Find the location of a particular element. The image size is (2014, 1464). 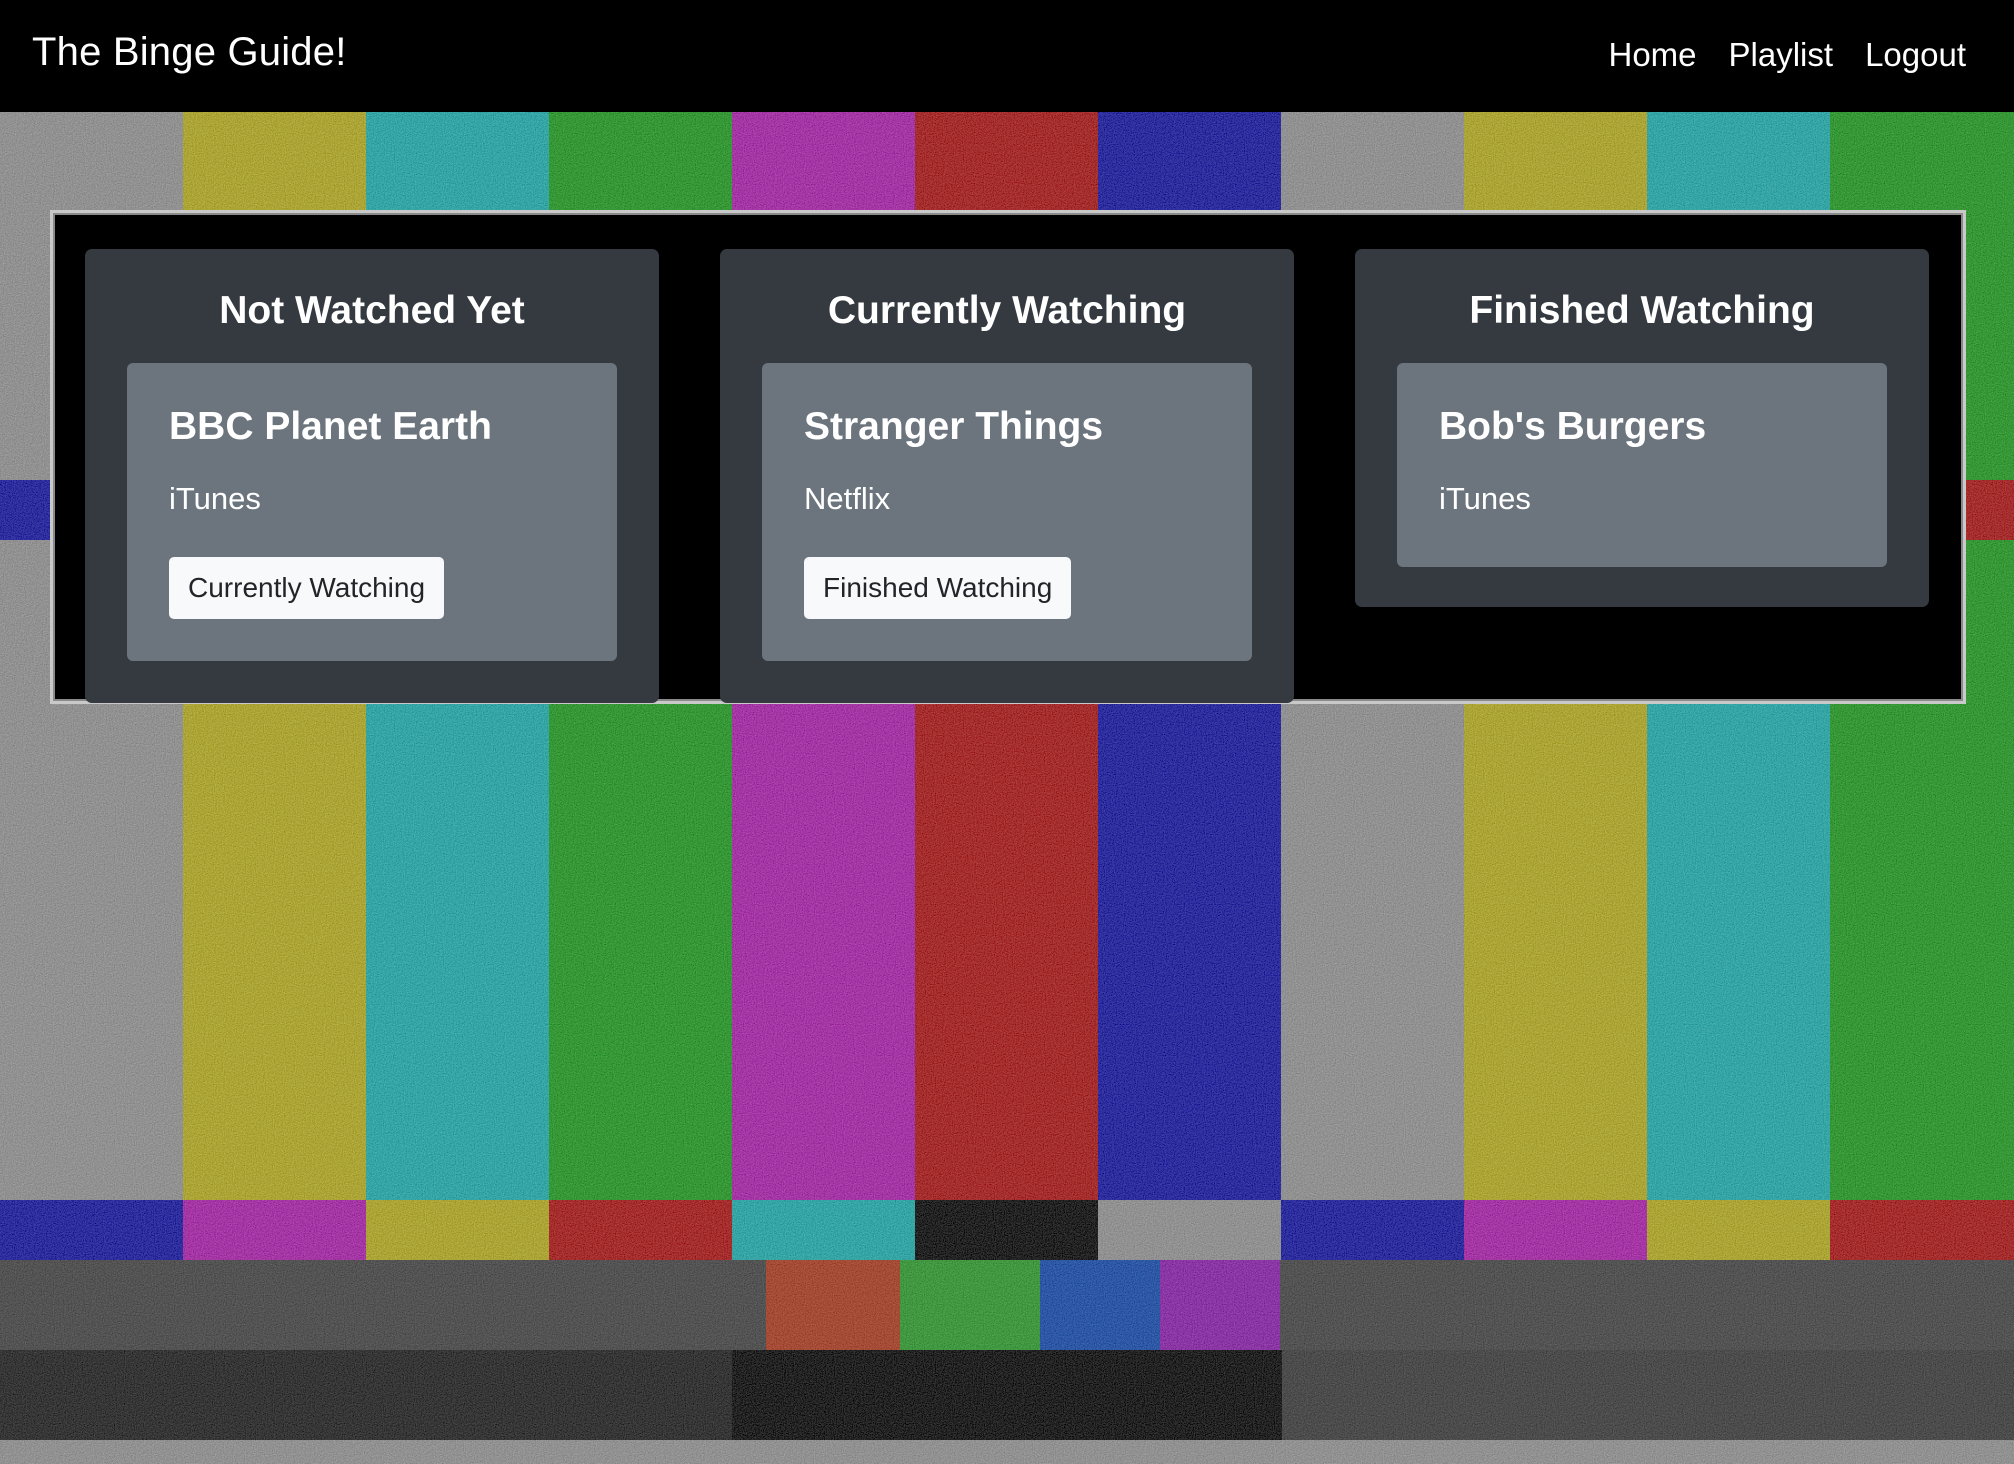

show-title: Bob's Burgers is located at coordinates (1573, 426).